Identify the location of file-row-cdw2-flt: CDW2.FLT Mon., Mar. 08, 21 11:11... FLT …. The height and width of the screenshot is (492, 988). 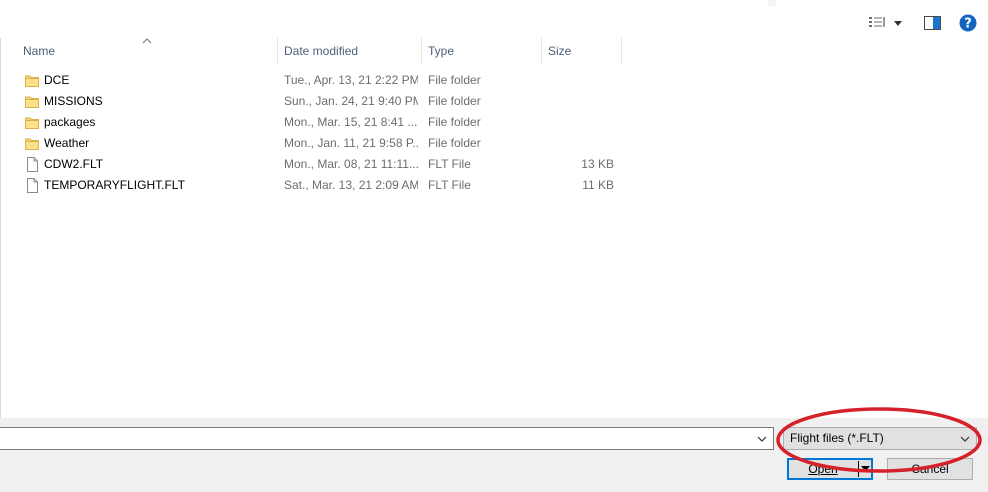
(320, 164).